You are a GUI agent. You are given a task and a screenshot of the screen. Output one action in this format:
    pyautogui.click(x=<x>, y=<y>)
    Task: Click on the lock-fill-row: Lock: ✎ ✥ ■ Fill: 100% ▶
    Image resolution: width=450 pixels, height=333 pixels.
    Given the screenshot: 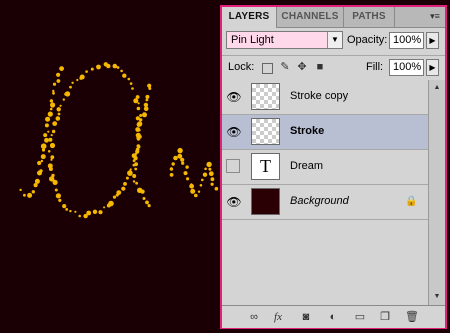 What is the action you would take?
    pyautogui.click(x=333, y=68)
    